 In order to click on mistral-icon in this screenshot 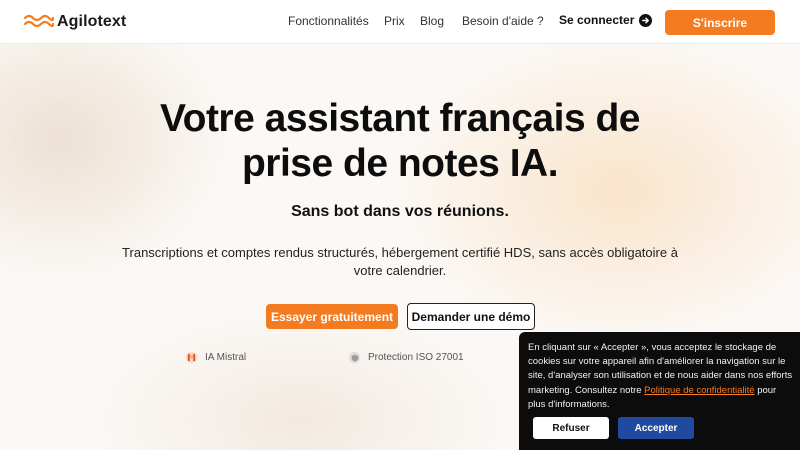, I will do `click(191, 357)`.